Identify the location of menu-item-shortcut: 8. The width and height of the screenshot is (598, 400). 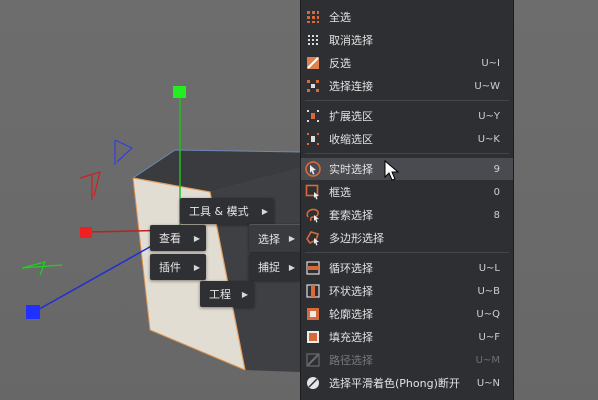
(496, 215).